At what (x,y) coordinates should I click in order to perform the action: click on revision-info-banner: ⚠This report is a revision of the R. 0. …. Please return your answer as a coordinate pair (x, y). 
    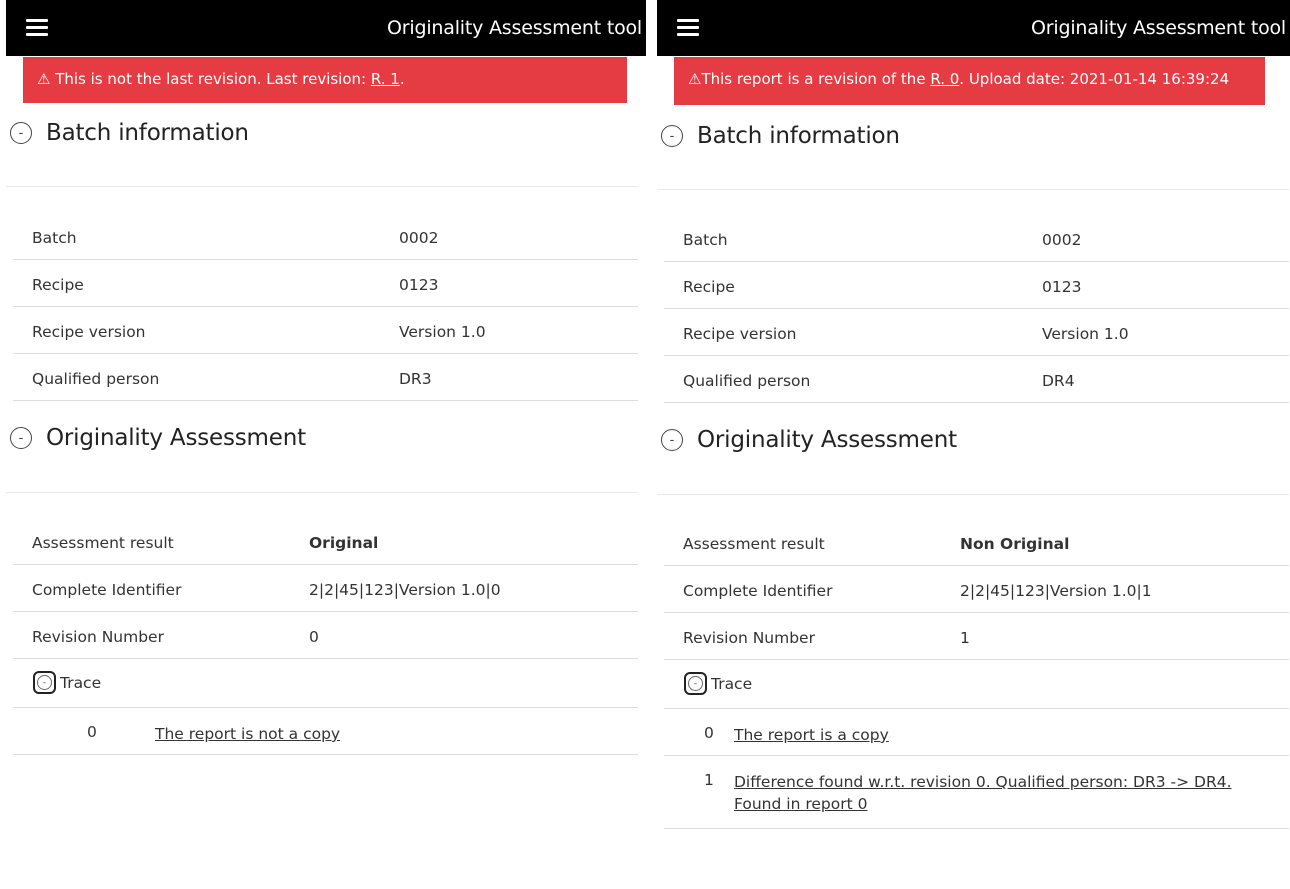
    Looking at the image, I should click on (969, 81).